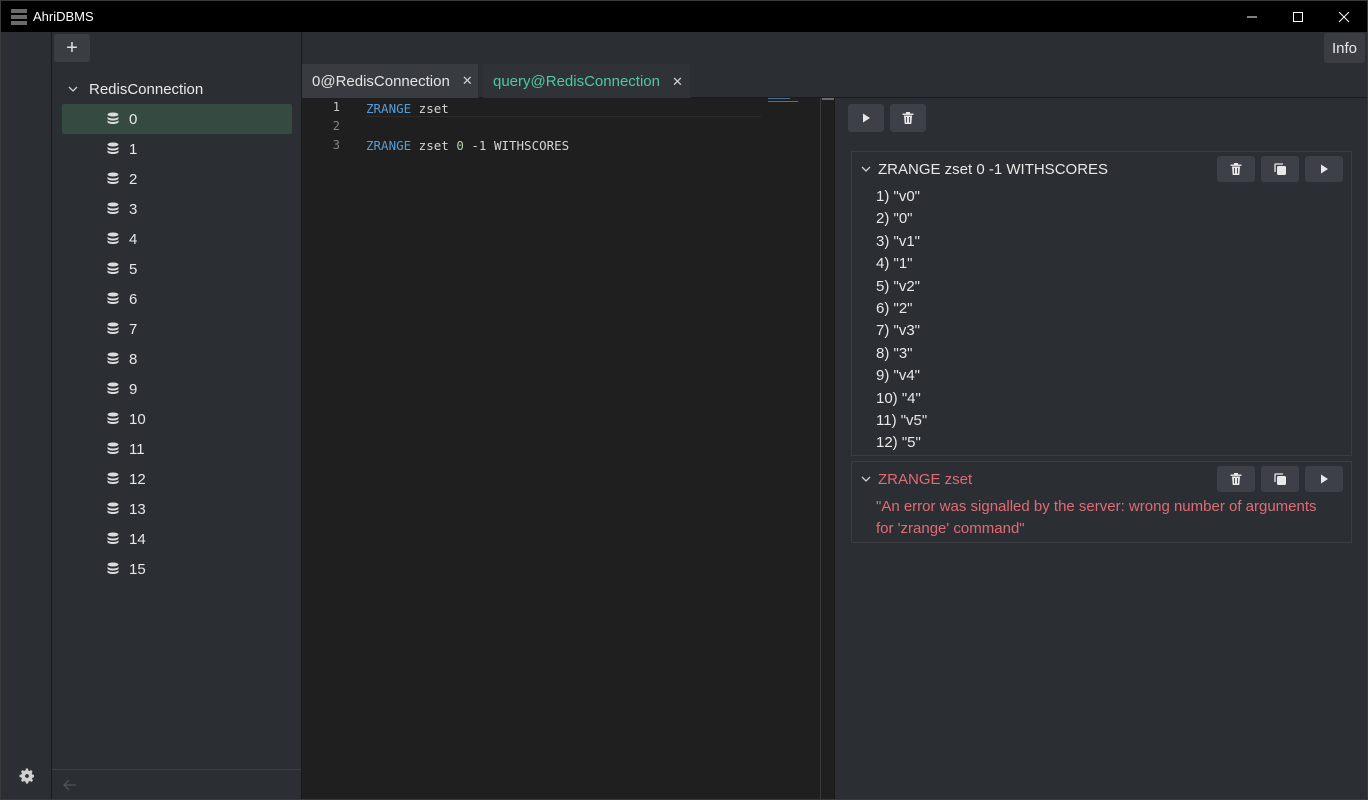  I want to click on database-item: 11, so click(177, 449).